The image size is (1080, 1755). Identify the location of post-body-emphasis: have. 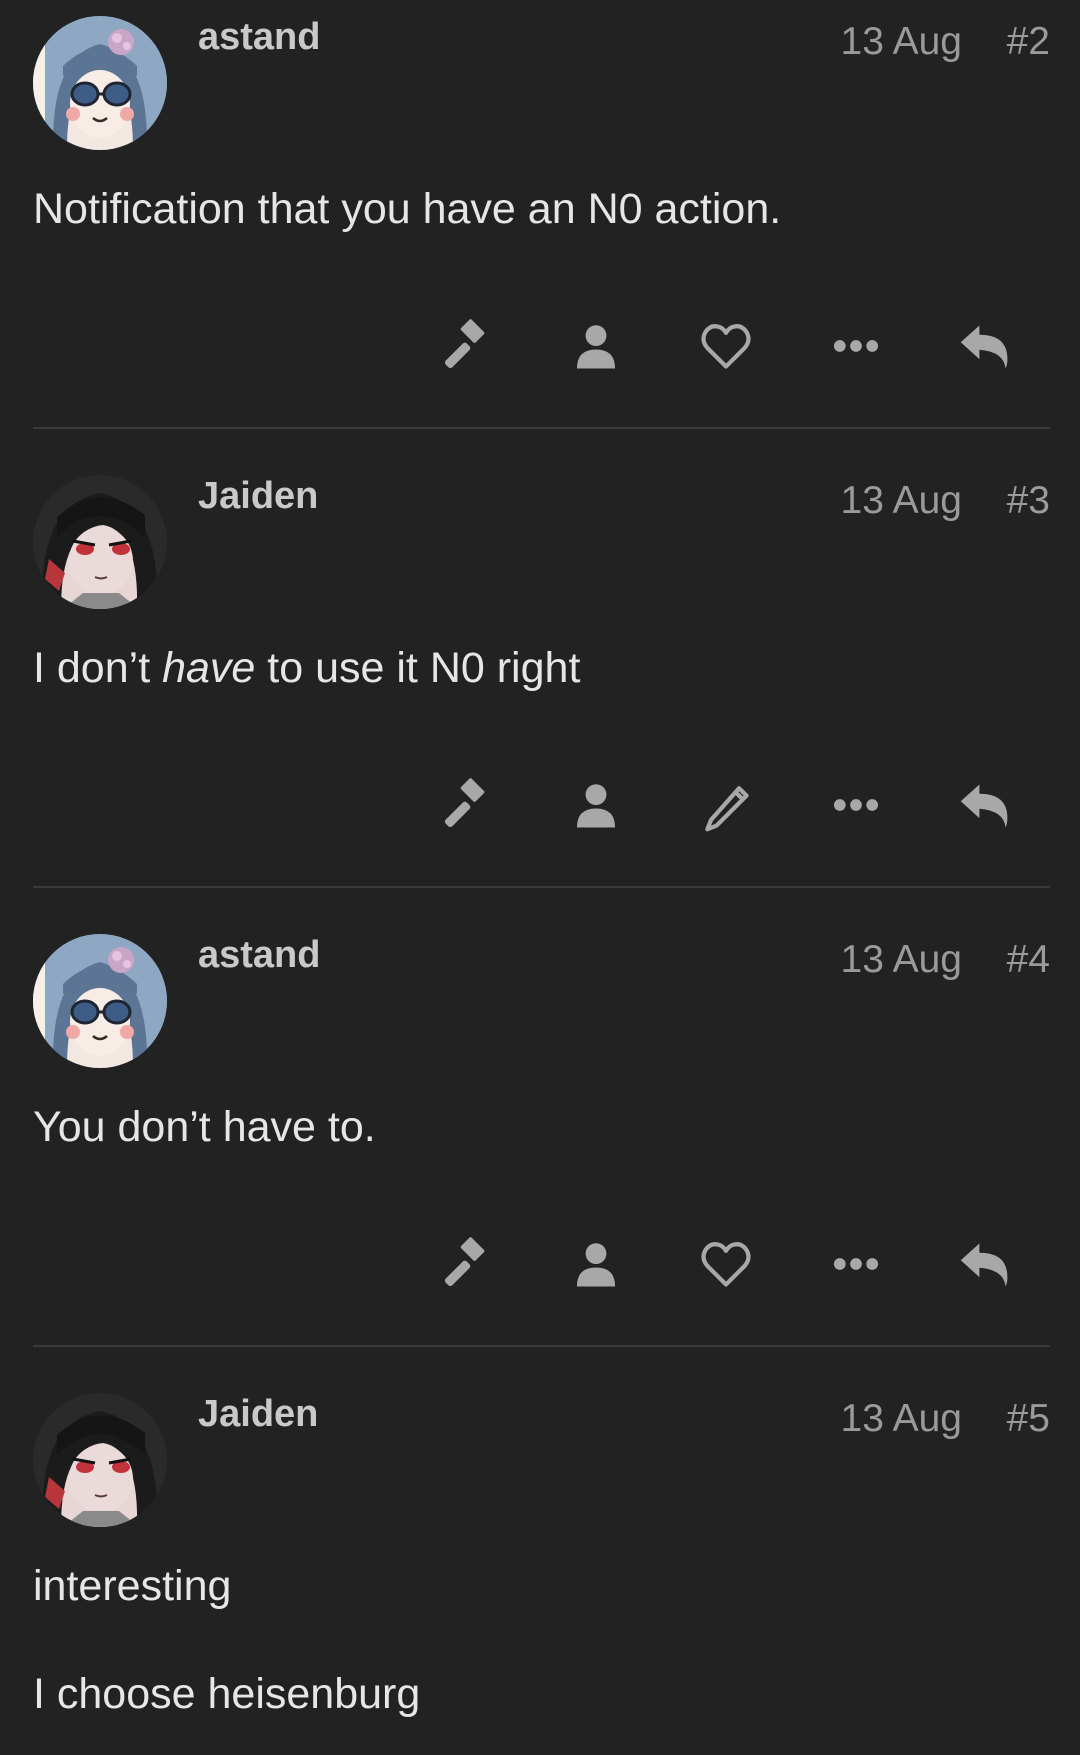
(209, 668).